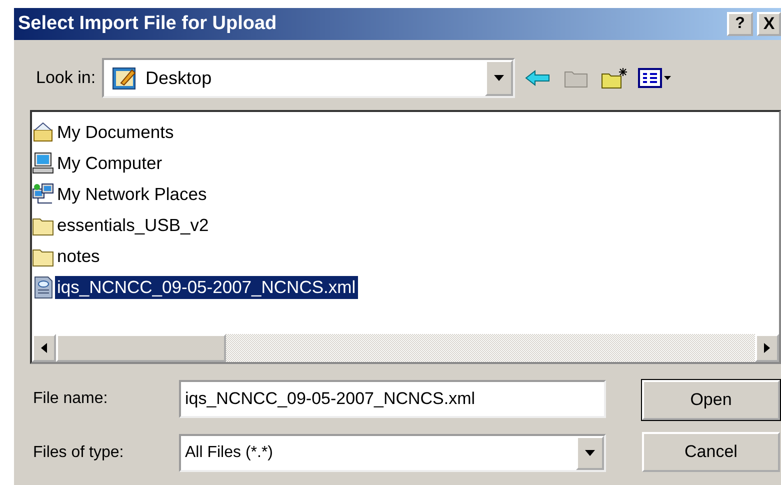  What do you see at coordinates (43, 287) in the screenshot?
I see `xml-file-icon` at bounding box center [43, 287].